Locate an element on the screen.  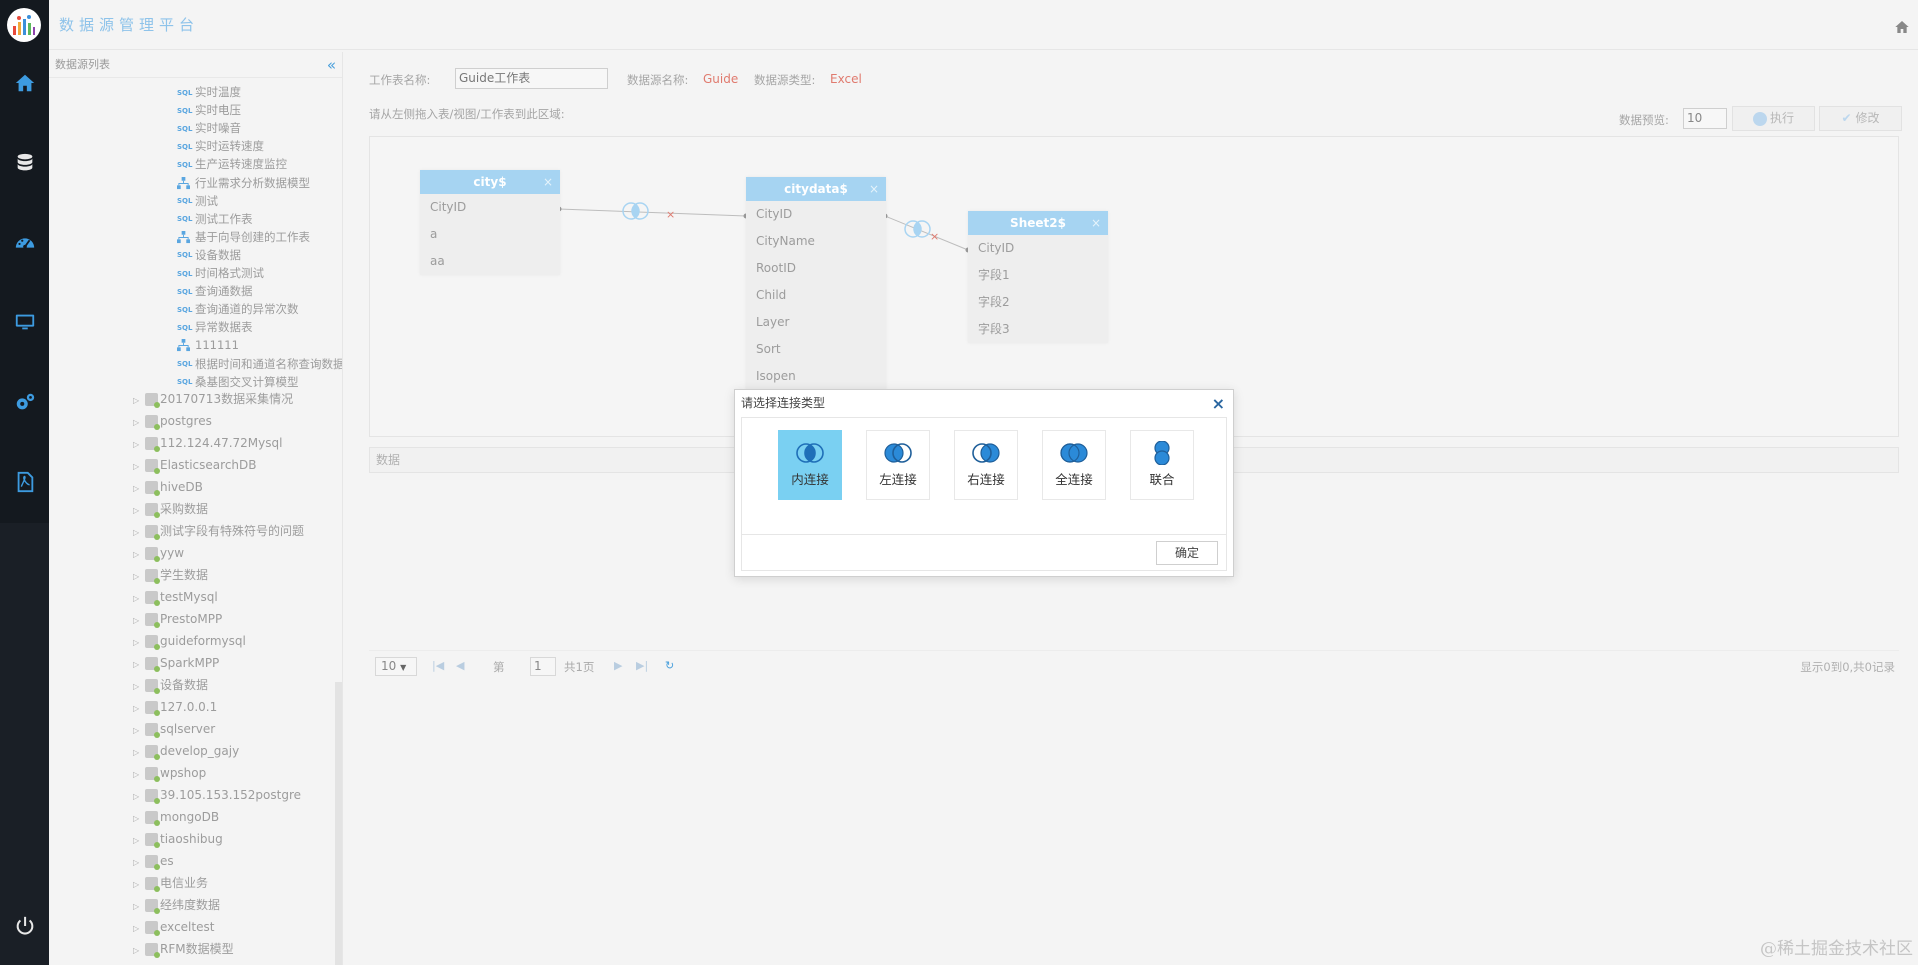
database-item: ▷ tiaoshibug is located at coordinates (178, 839).